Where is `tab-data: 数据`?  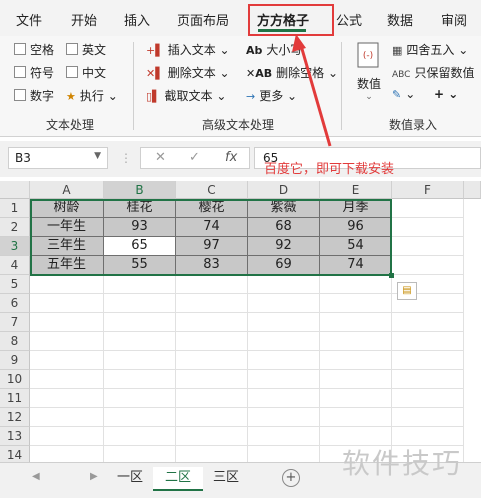
tab-data: 数据 is located at coordinates (400, 19).